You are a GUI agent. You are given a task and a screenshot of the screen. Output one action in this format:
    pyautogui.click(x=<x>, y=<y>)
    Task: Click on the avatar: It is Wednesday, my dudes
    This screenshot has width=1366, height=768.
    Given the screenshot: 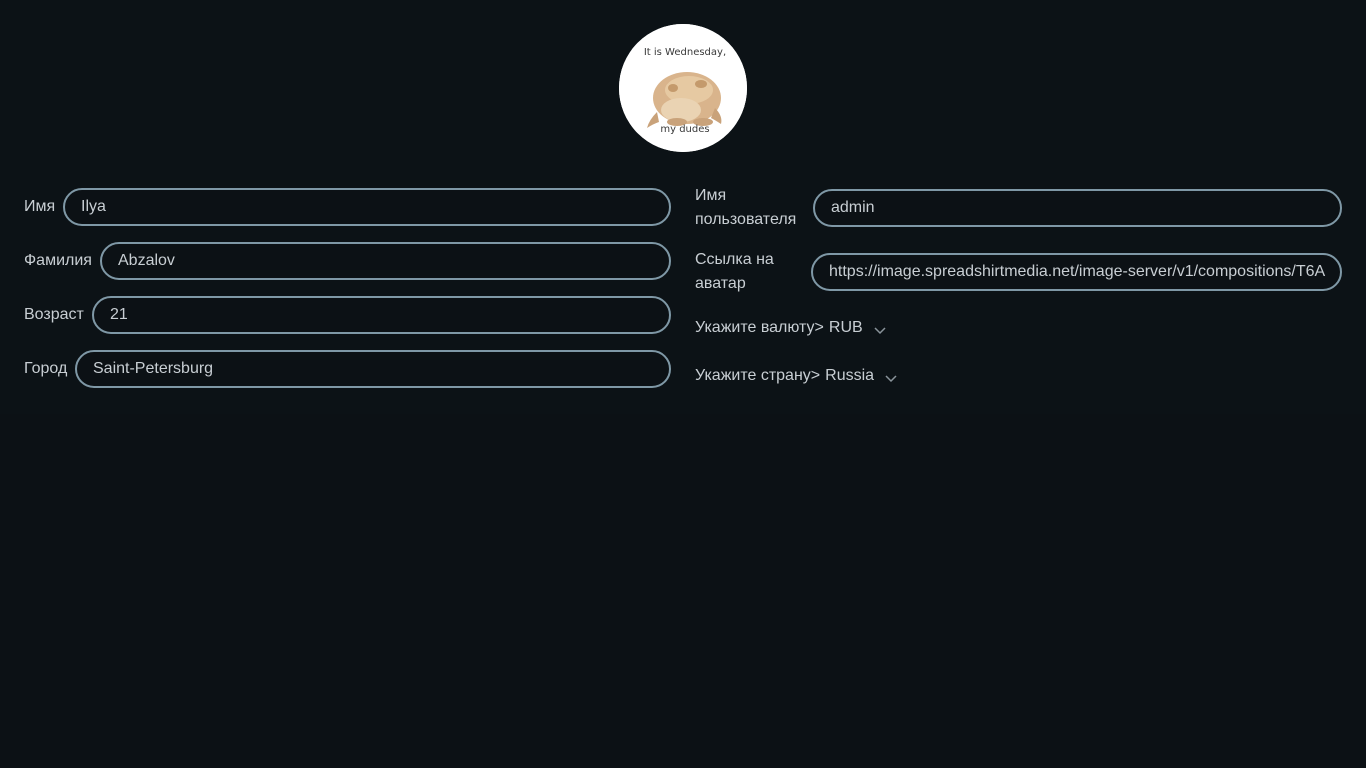 What is the action you would take?
    pyautogui.click(x=683, y=88)
    